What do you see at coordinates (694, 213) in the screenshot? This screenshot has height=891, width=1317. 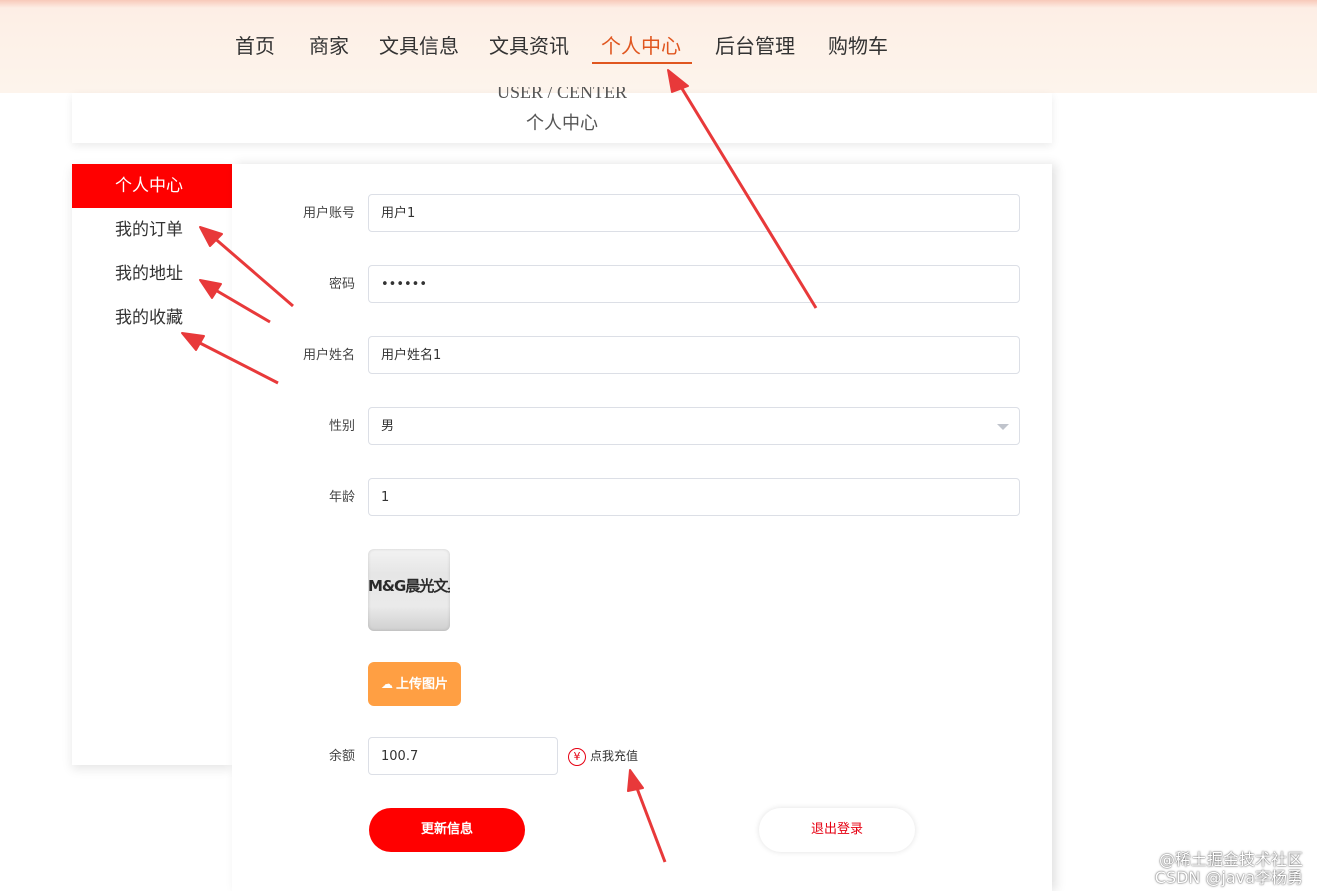 I see `account-input: 用户1` at bounding box center [694, 213].